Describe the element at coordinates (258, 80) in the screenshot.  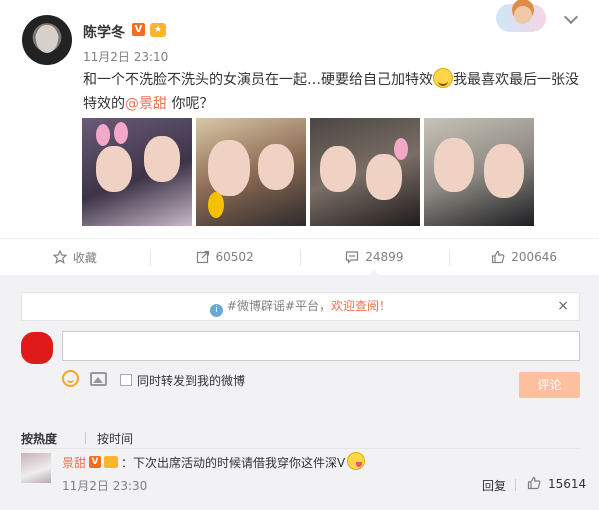
I see `post-text-part: 和一个不洗脸不洗头的女演员在一起…硬要给自己加特效` at that location.